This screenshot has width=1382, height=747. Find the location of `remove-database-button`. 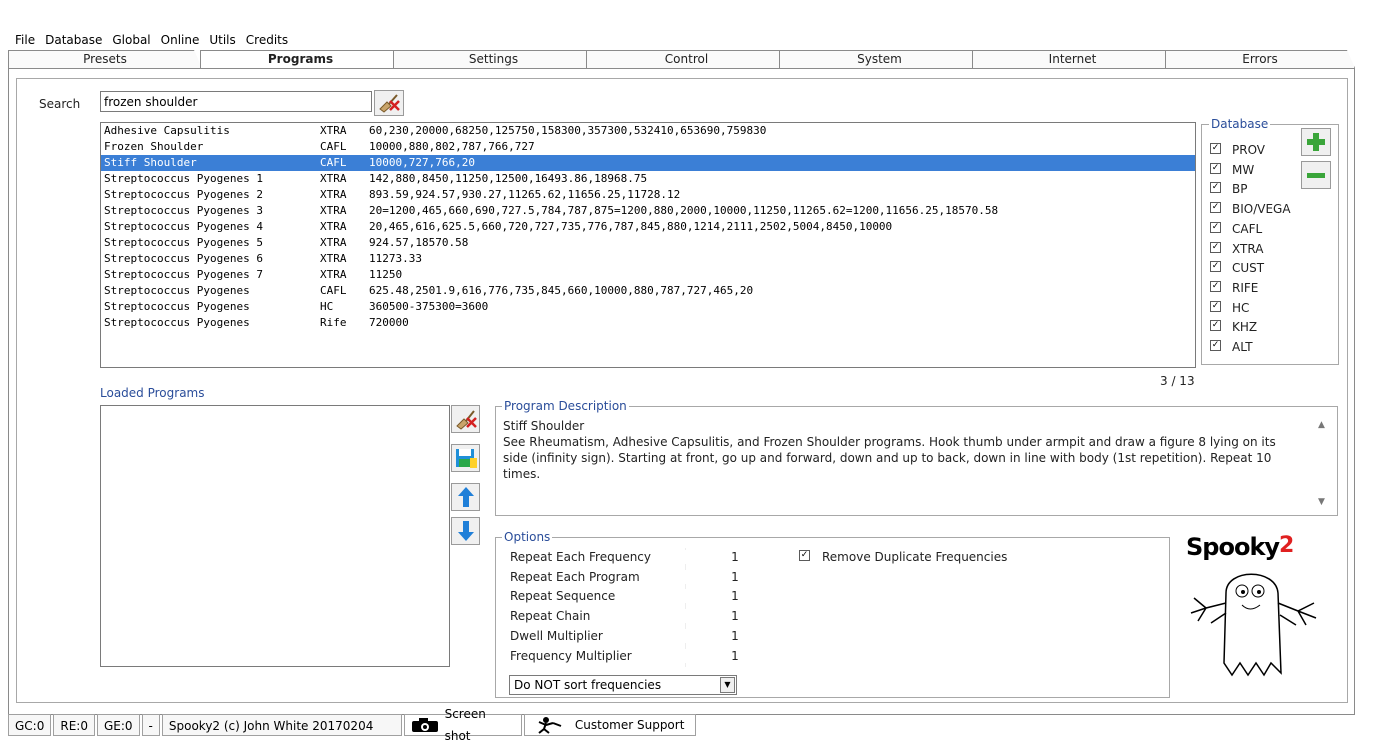

remove-database-button is located at coordinates (1316, 175).